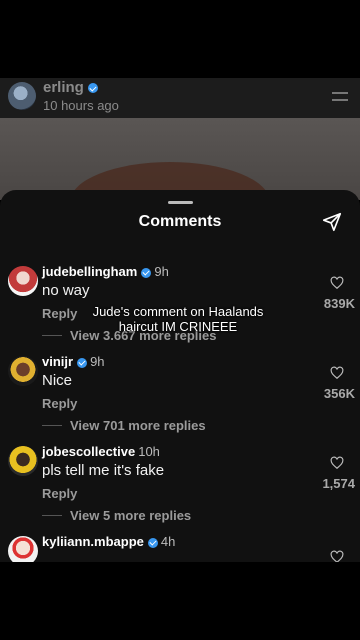 Image resolution: width=360 pixels, height=640 pixels. I want to click on post-username: erling, so click(70, 87).